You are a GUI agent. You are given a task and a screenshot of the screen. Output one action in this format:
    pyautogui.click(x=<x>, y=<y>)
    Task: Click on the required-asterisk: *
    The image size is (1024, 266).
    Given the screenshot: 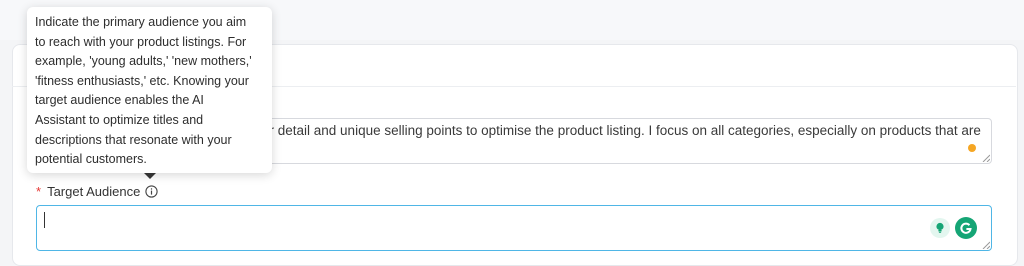 What is the action you would take?
    pyautogui.click(x=39, y=191)
    